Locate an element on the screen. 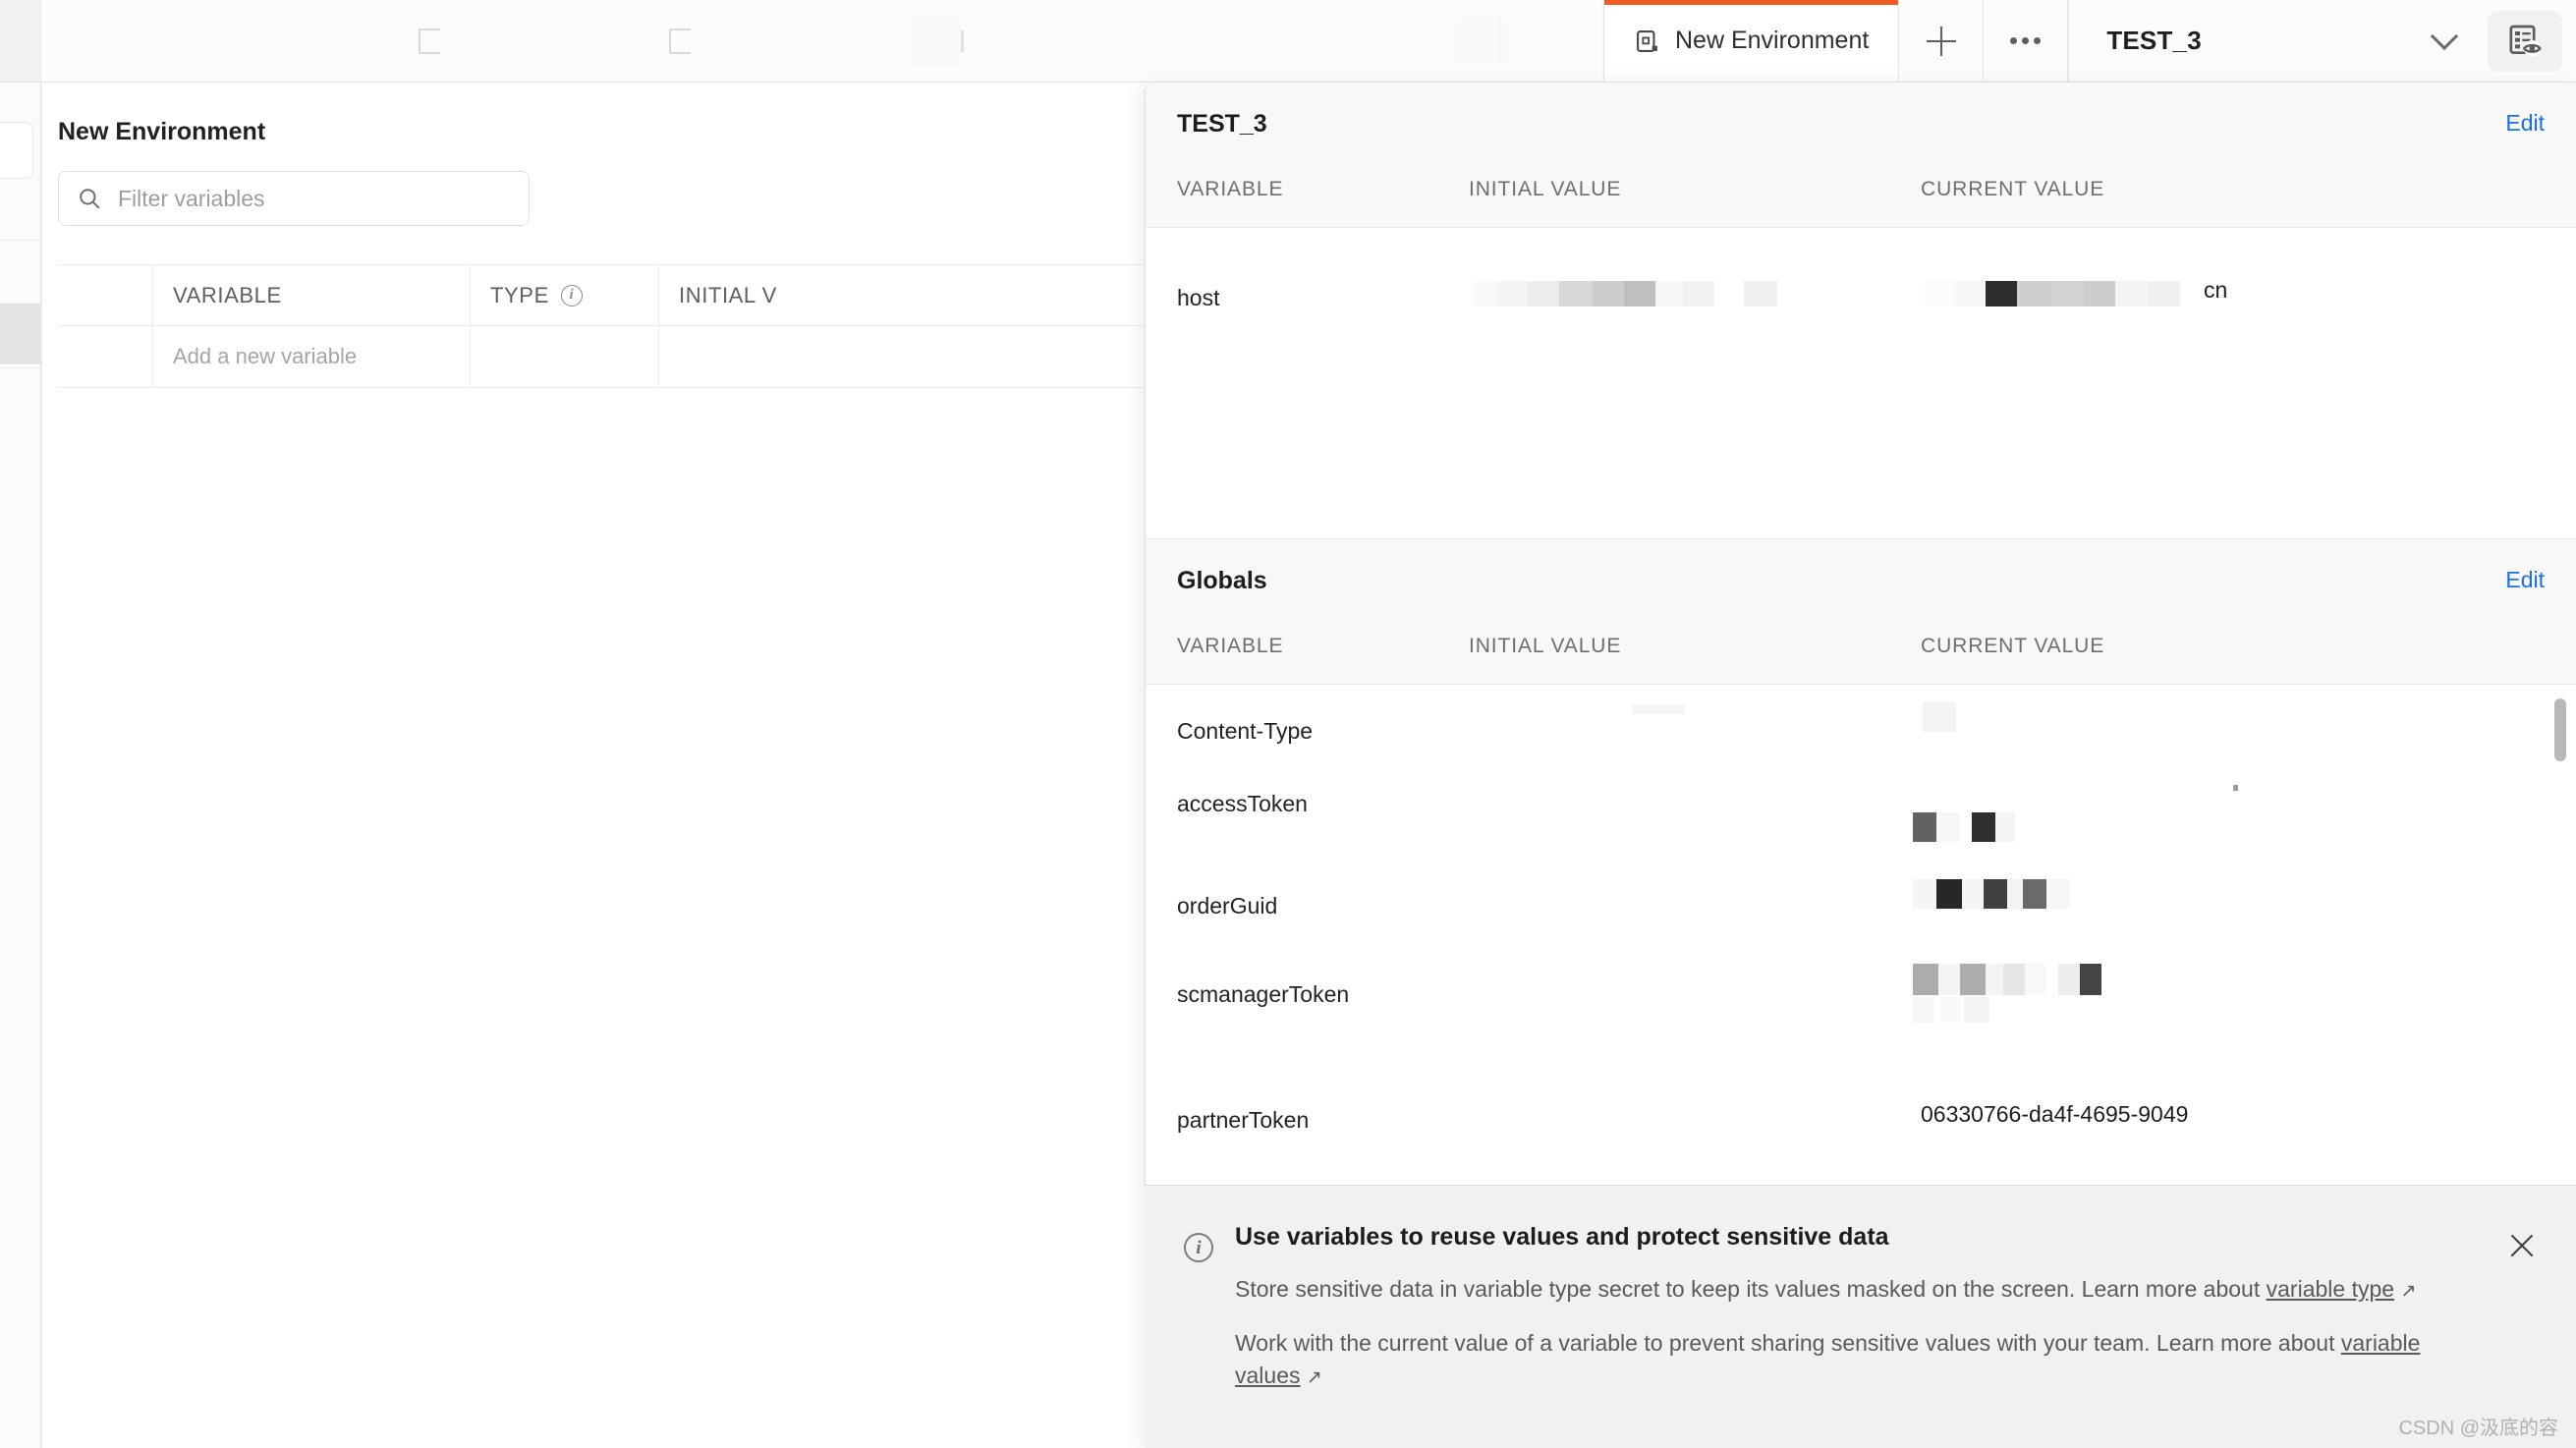 This screenshot has width=2576, height=1448. variable-row-scmanager-token: scmanagerToken is located at coordinates (1861, 1003).